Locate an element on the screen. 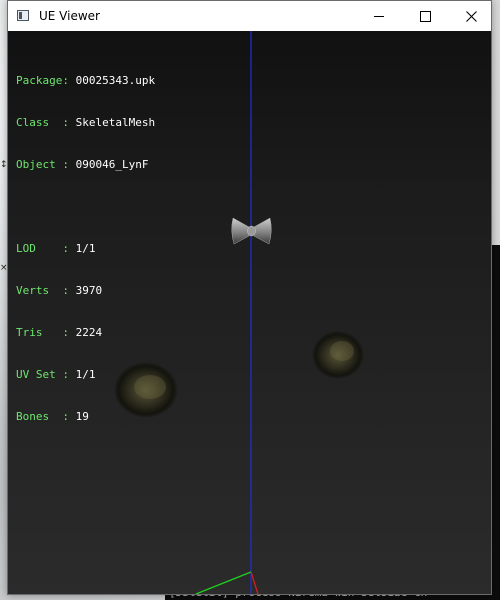 This screenshot has height=600, width=500. minimize-button is located at coordinates (379, 16).